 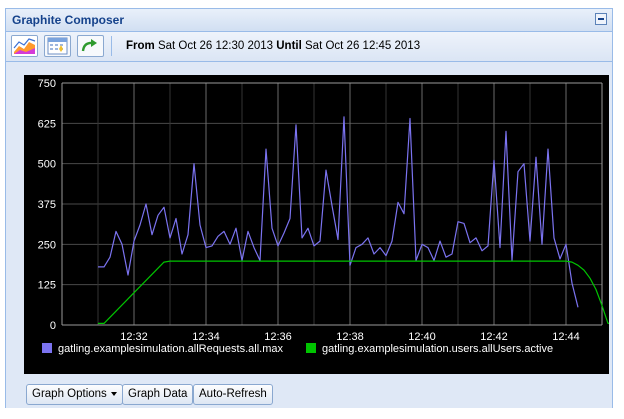 What do you see at coordinates (111, 46) in the screenshot?
I see `toolbar-separator` at bounding box center [111, 46].